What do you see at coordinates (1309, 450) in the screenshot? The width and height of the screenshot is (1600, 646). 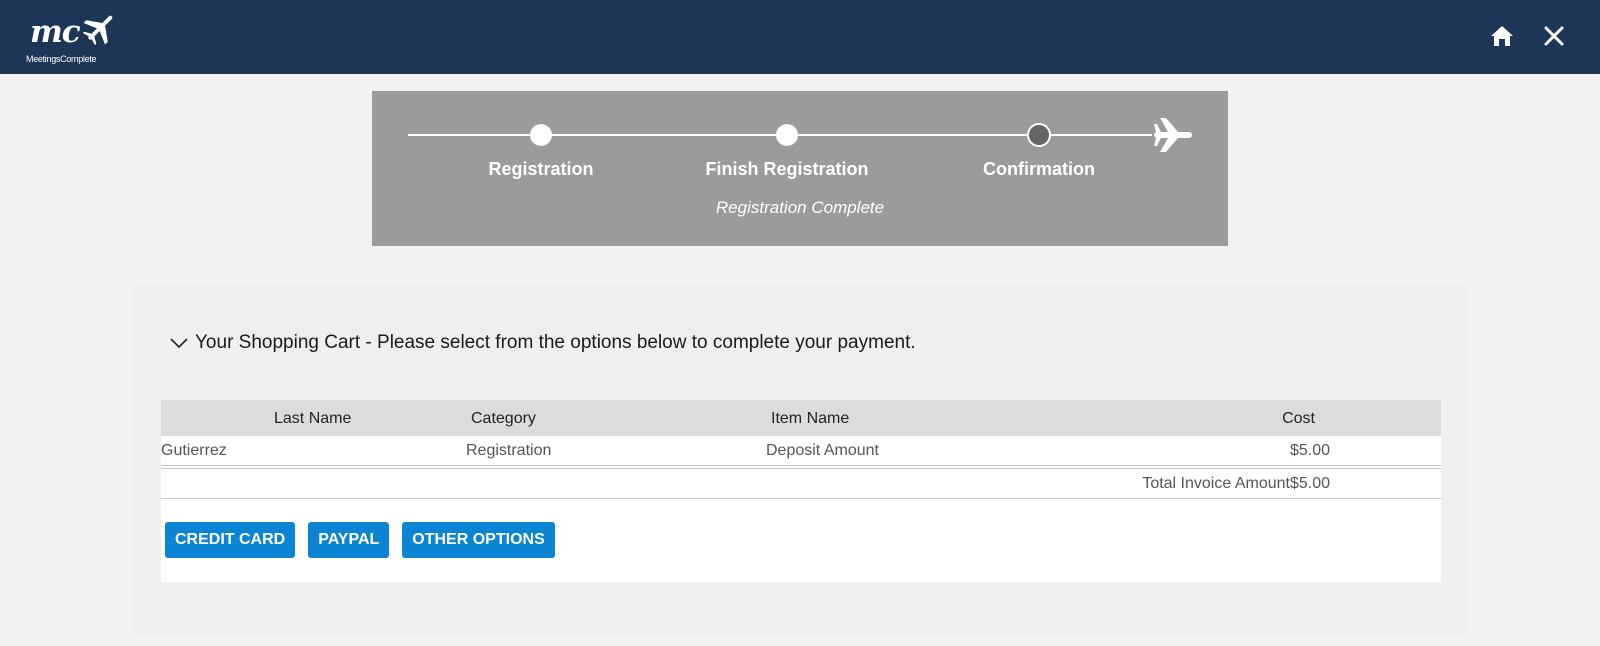 I see `cell-cost: $5.00` at bounding box center [1309, 450].